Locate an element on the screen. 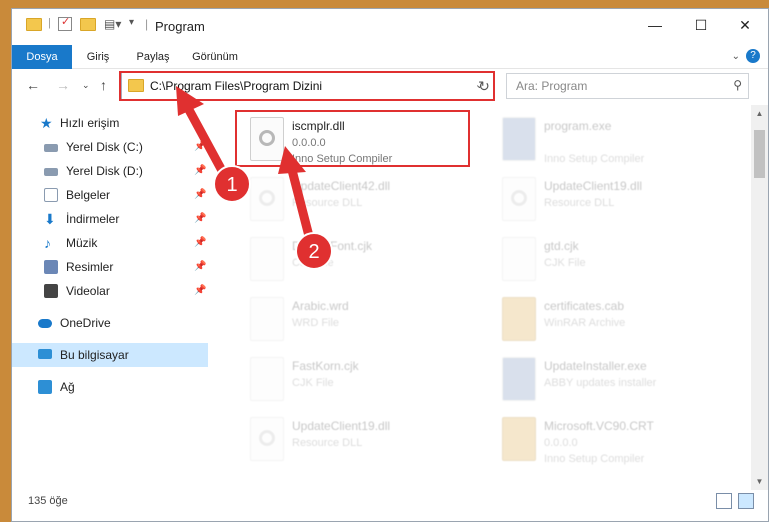 This screenshot has height=522, width=769. file-item: UpdateClient42.dll Resource DLL is located at coordinates (365, 199).